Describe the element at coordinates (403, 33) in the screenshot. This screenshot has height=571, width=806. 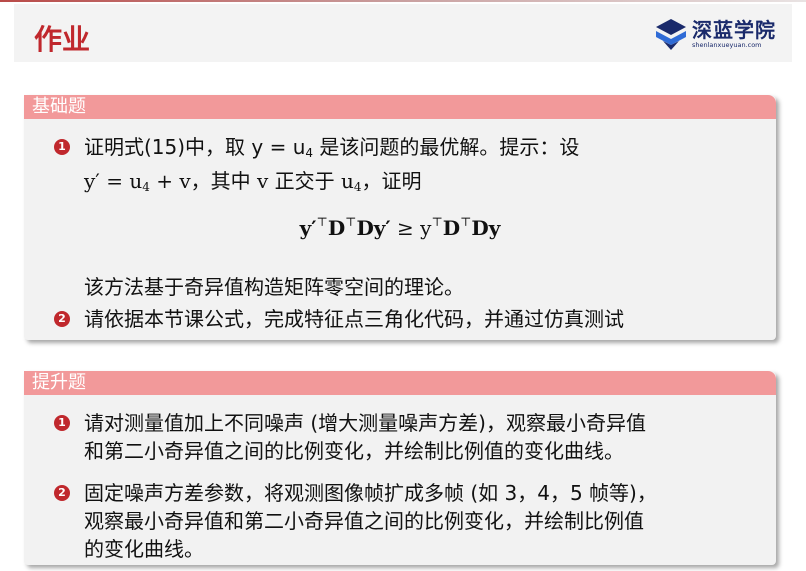
I see `slide-header: 作业 深蓝学院 shenlanxueyuan.com` at that location.